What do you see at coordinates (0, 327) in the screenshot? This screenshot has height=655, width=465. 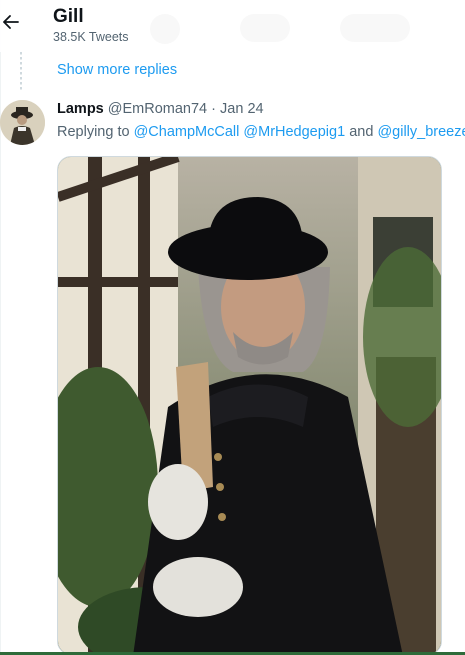 I see `left-border` at bounding box center [0, 327].